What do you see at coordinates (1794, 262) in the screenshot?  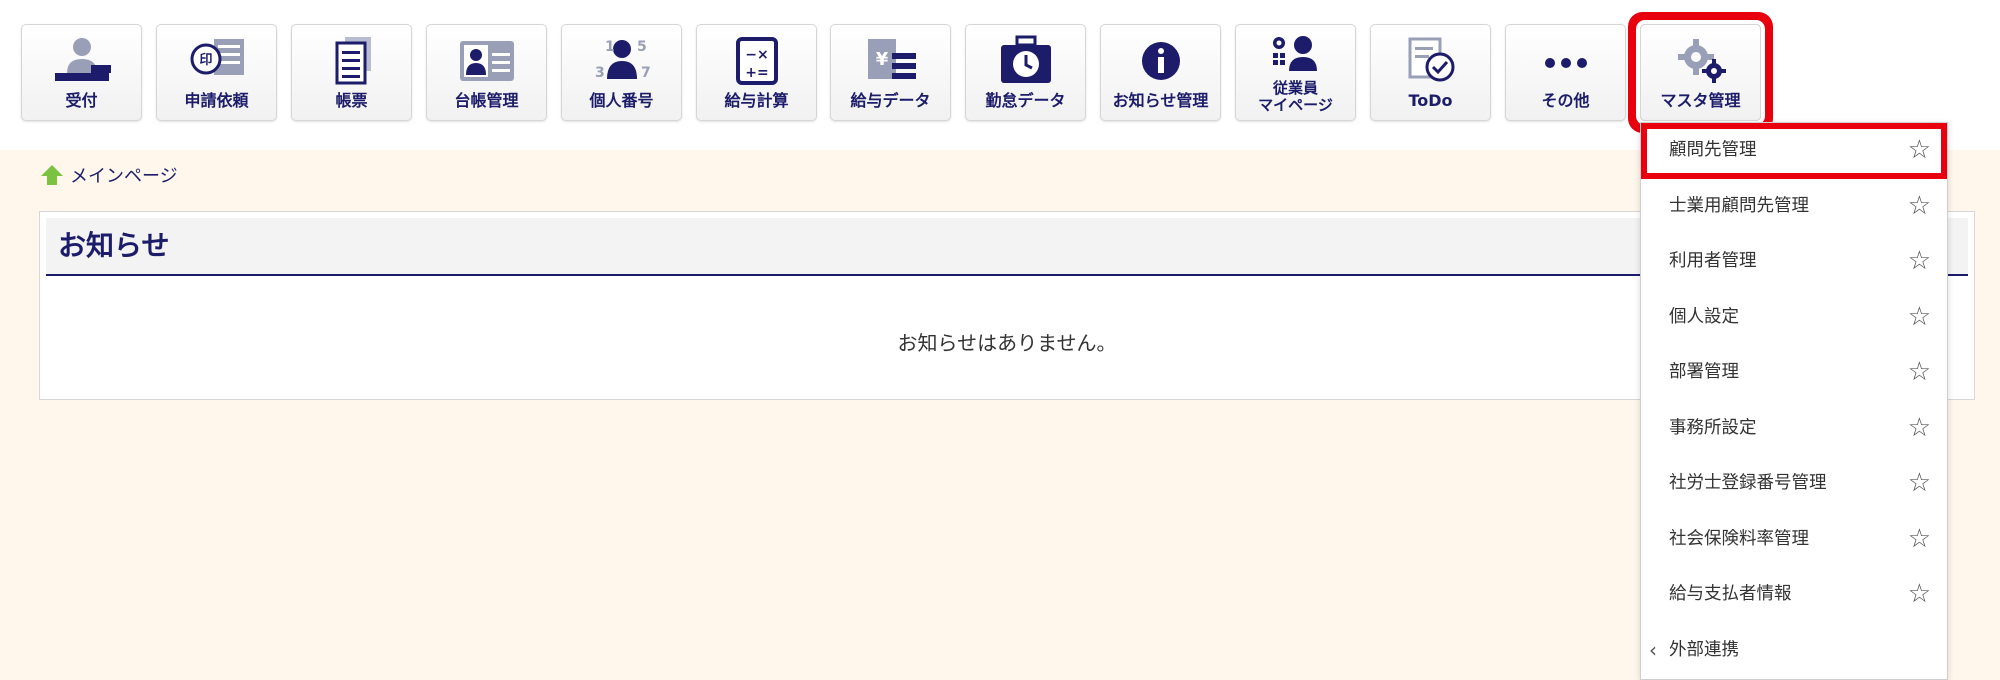 I see `menu-item-user-management: 利用者管理 ☆` at bounding box center [1794, 262].